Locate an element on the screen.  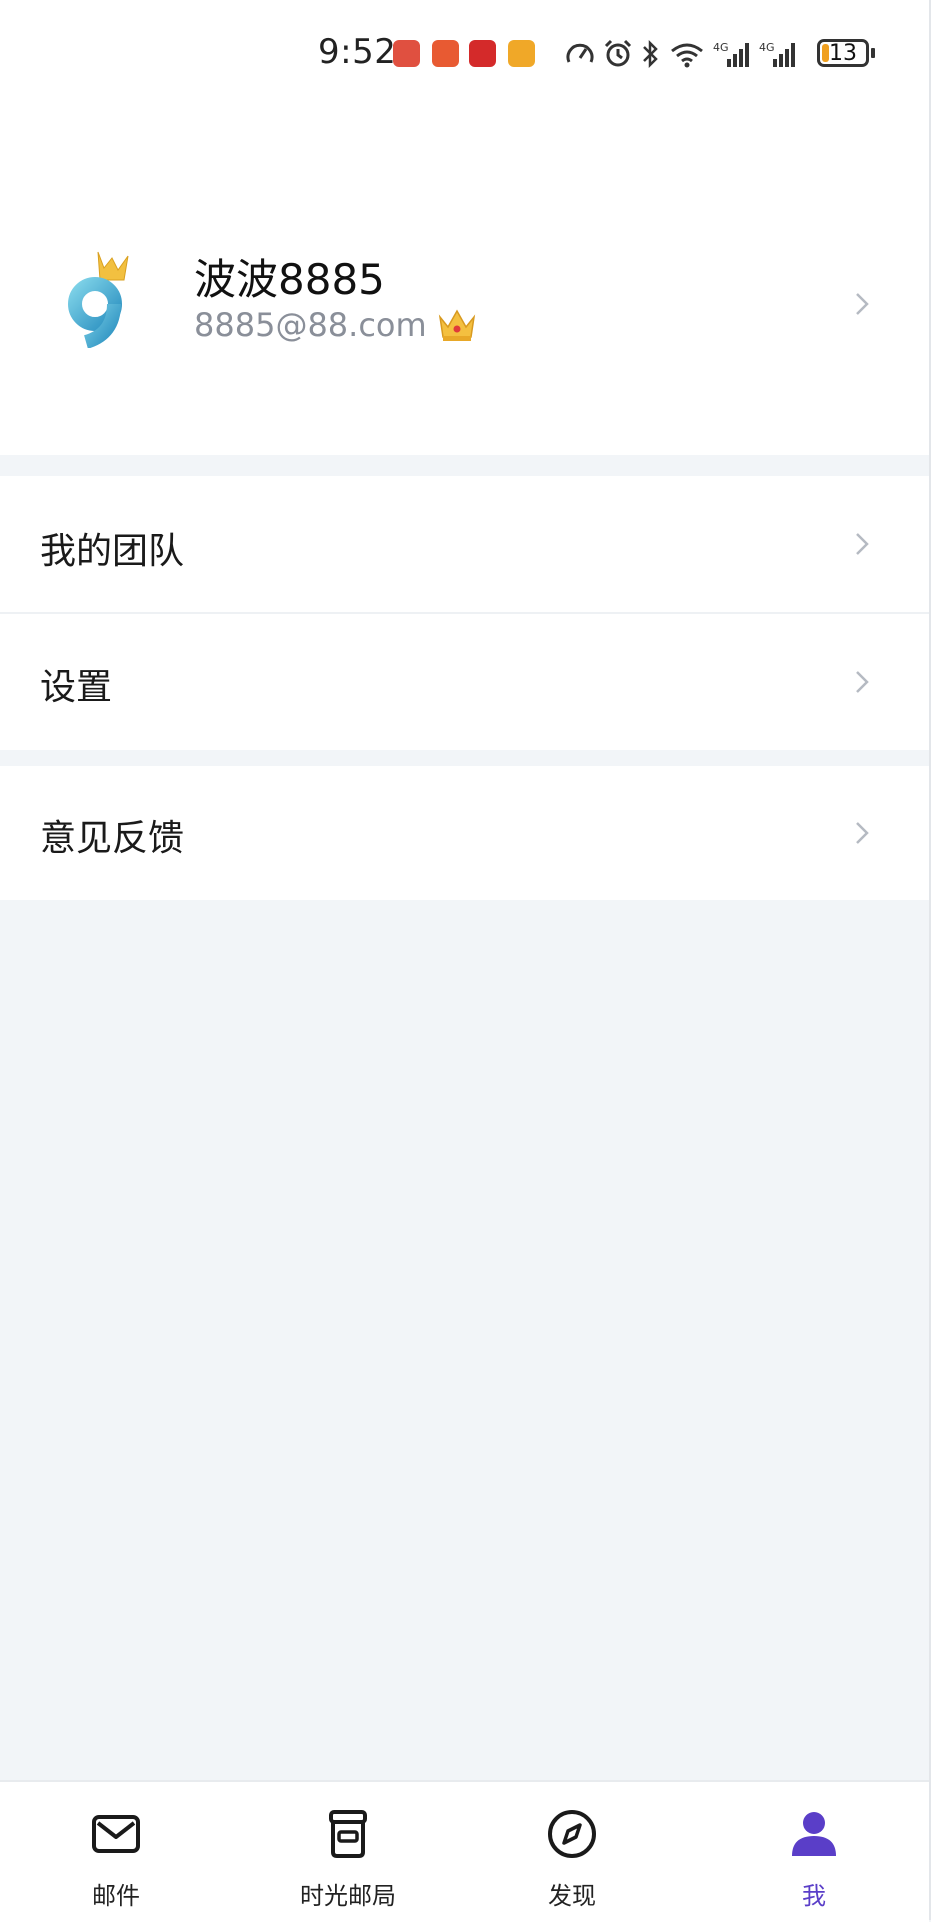
nav-tab-mail: 邮件 is located at coordinates (116, 1852).